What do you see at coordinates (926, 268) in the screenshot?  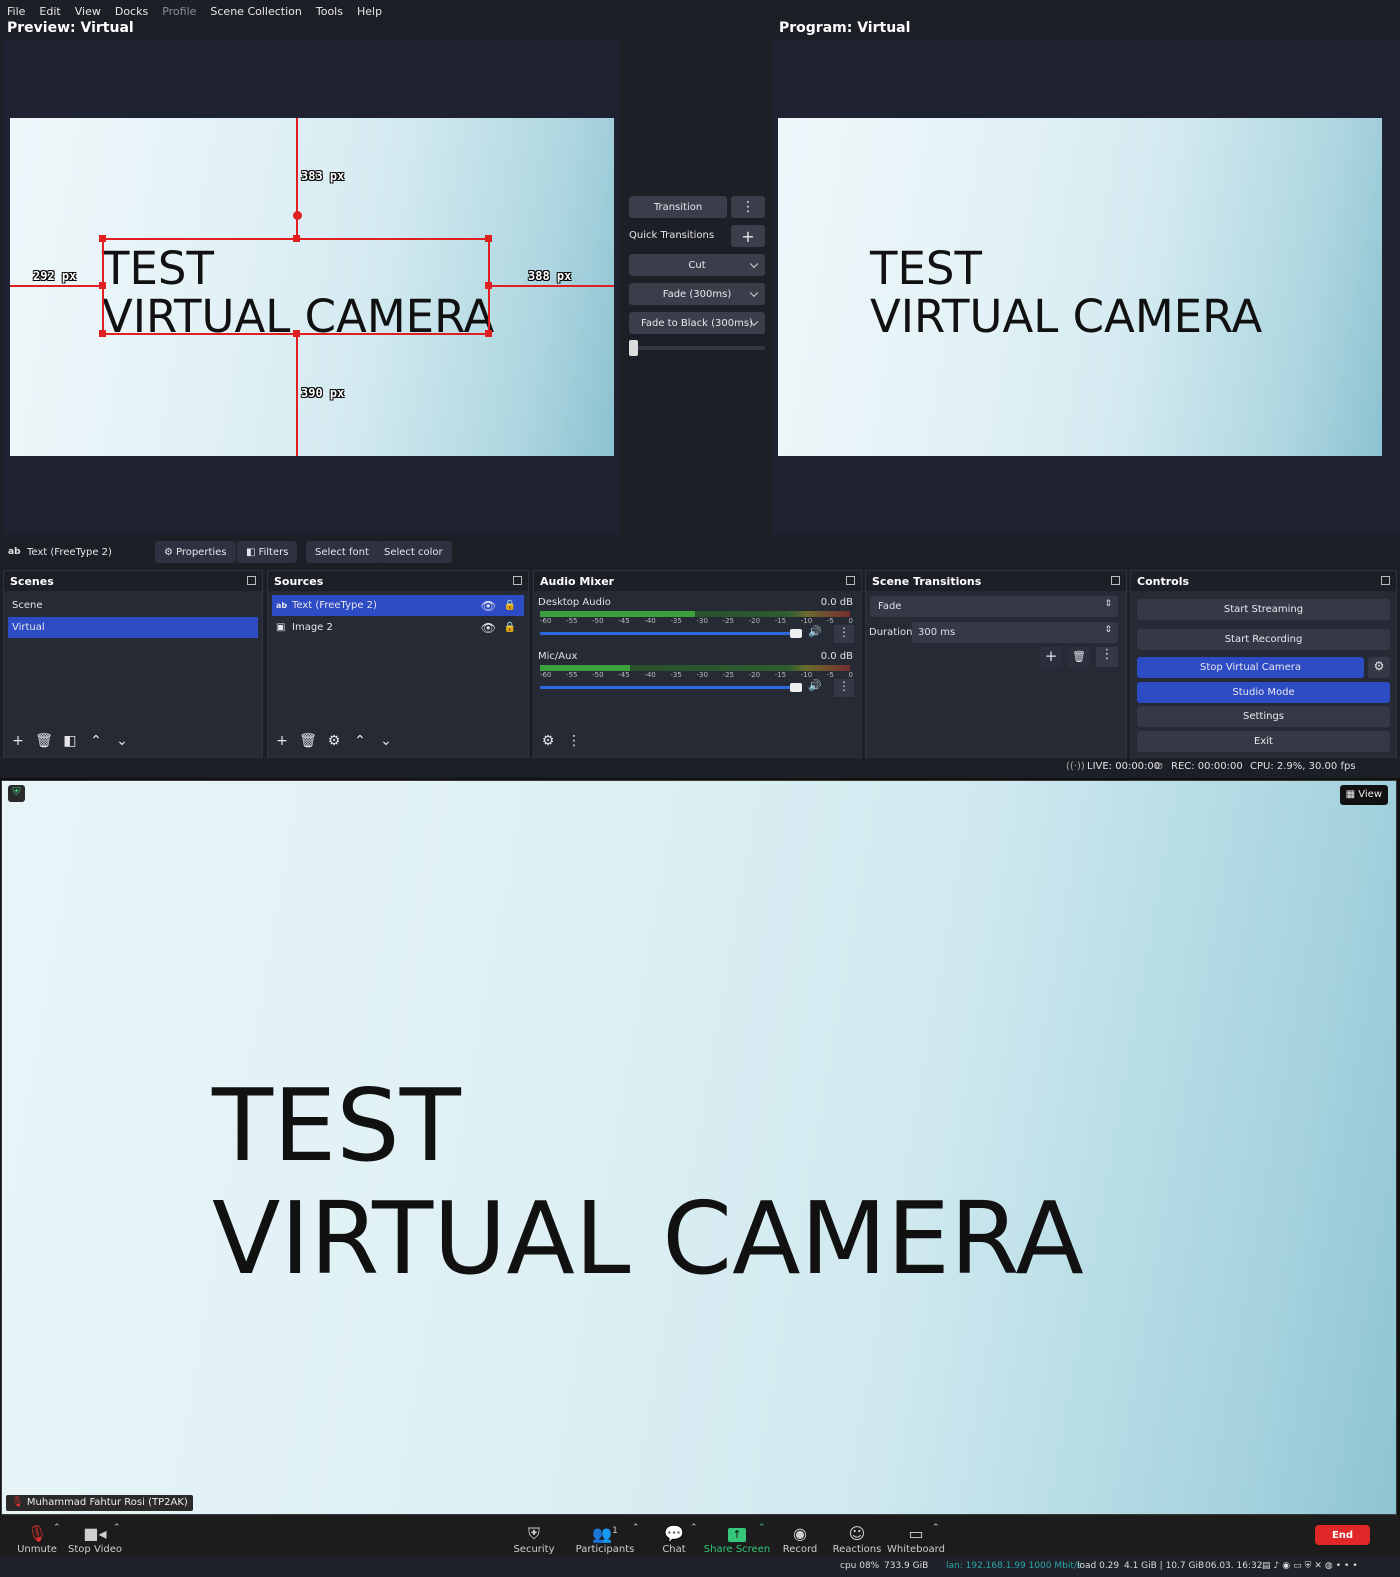 I see `program-text-line1: TEST` at bounding box center [926, 268].